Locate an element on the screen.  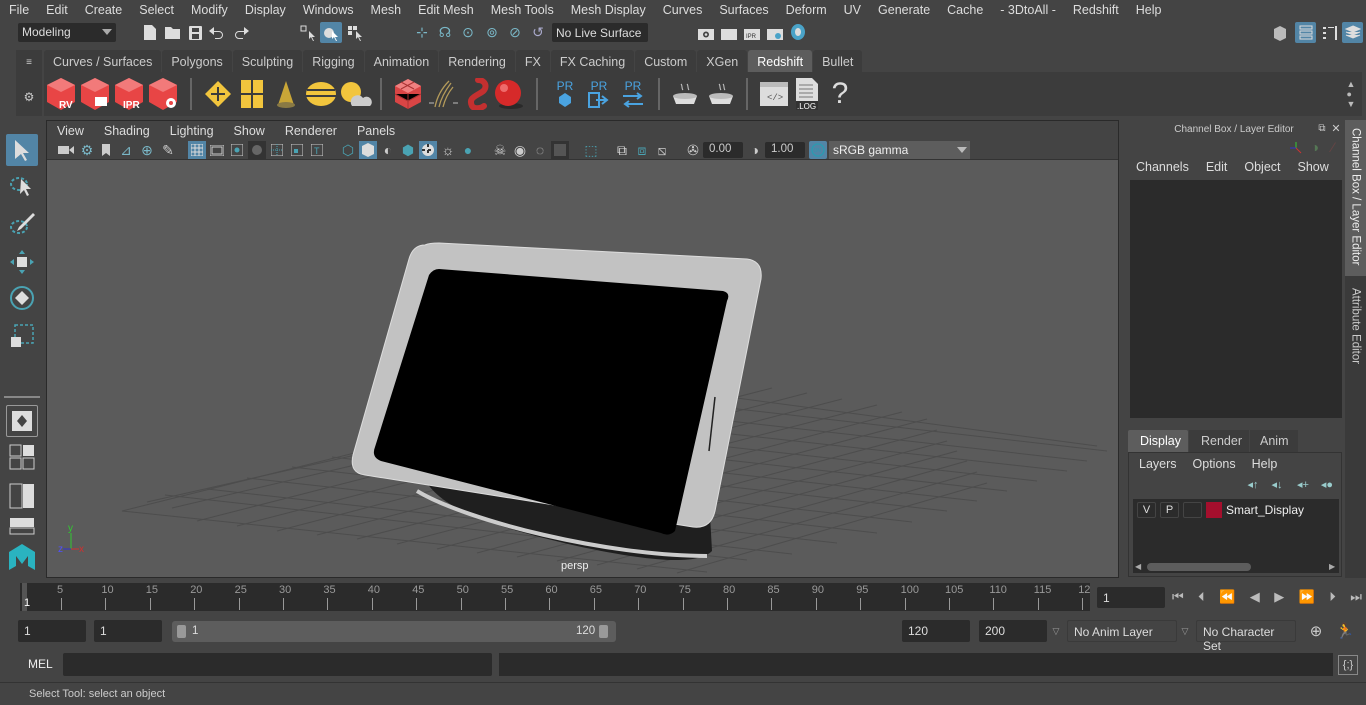
snap-to-grid-icon: ⊹ is located at coordinates (422, 32).